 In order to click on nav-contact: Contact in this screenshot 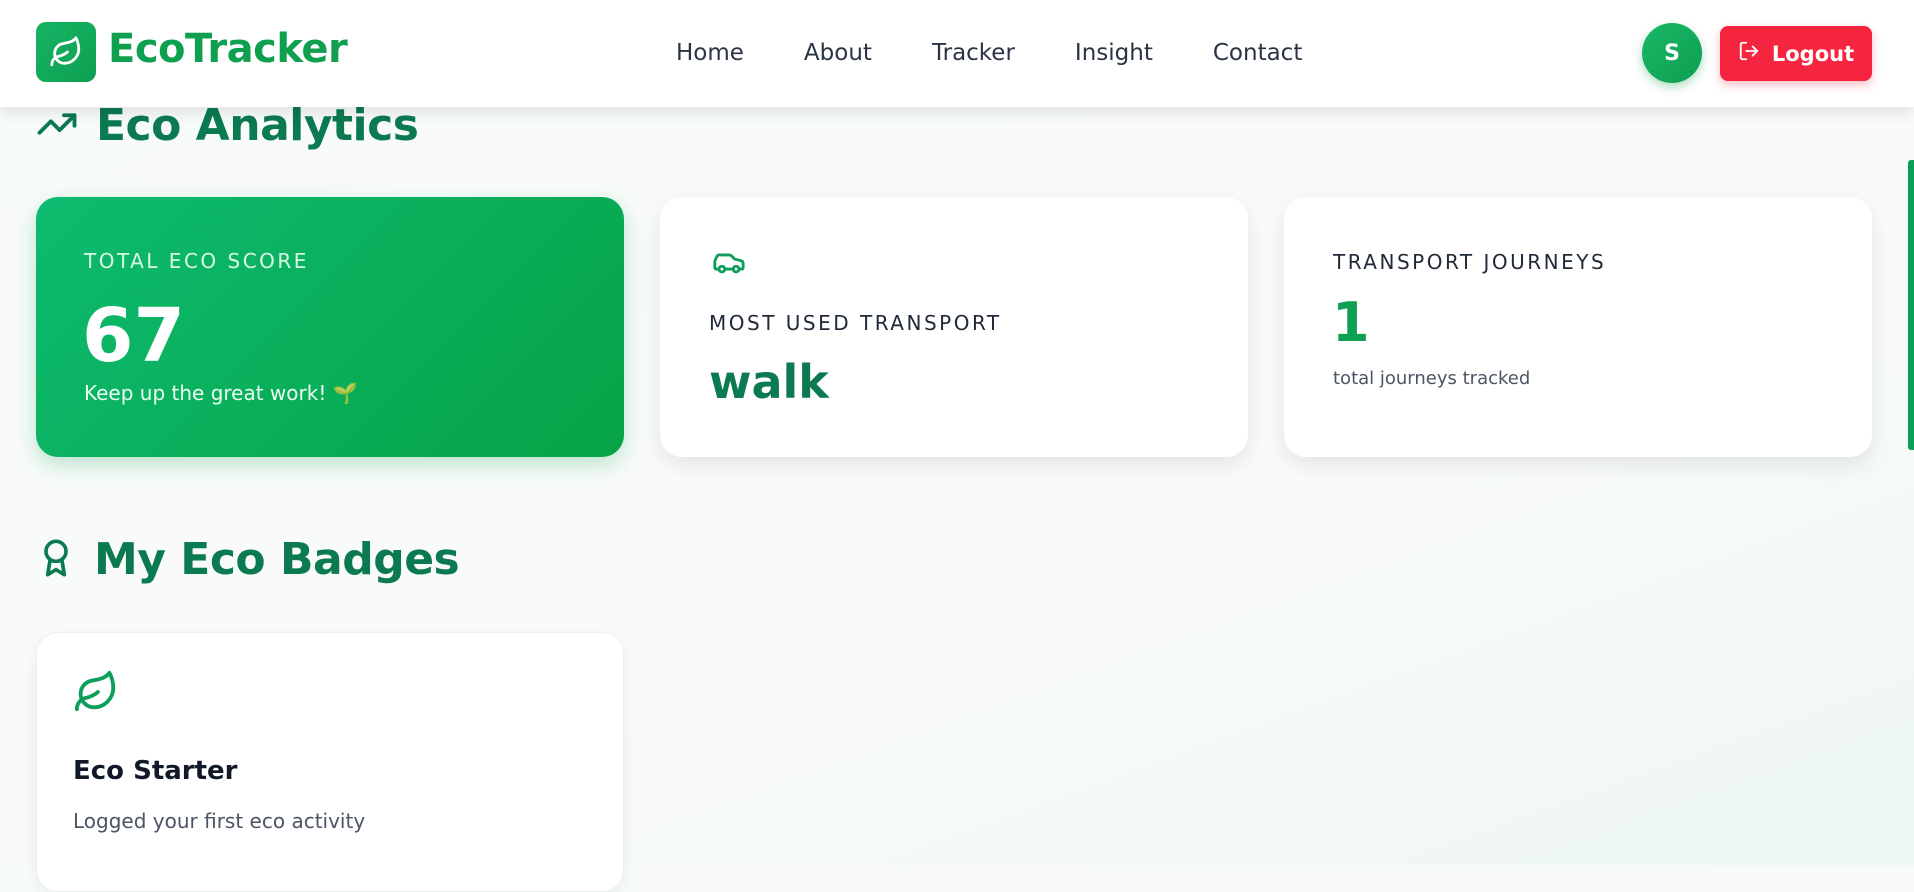, I will do `click(1257, 53)`.